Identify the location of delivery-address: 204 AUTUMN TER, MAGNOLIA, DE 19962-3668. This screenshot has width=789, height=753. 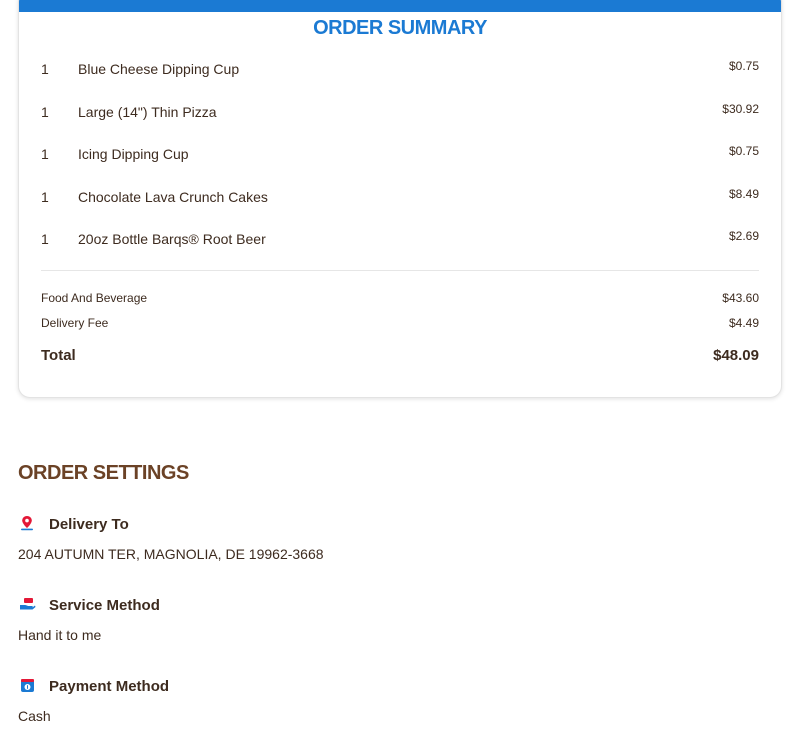
(171, 554).